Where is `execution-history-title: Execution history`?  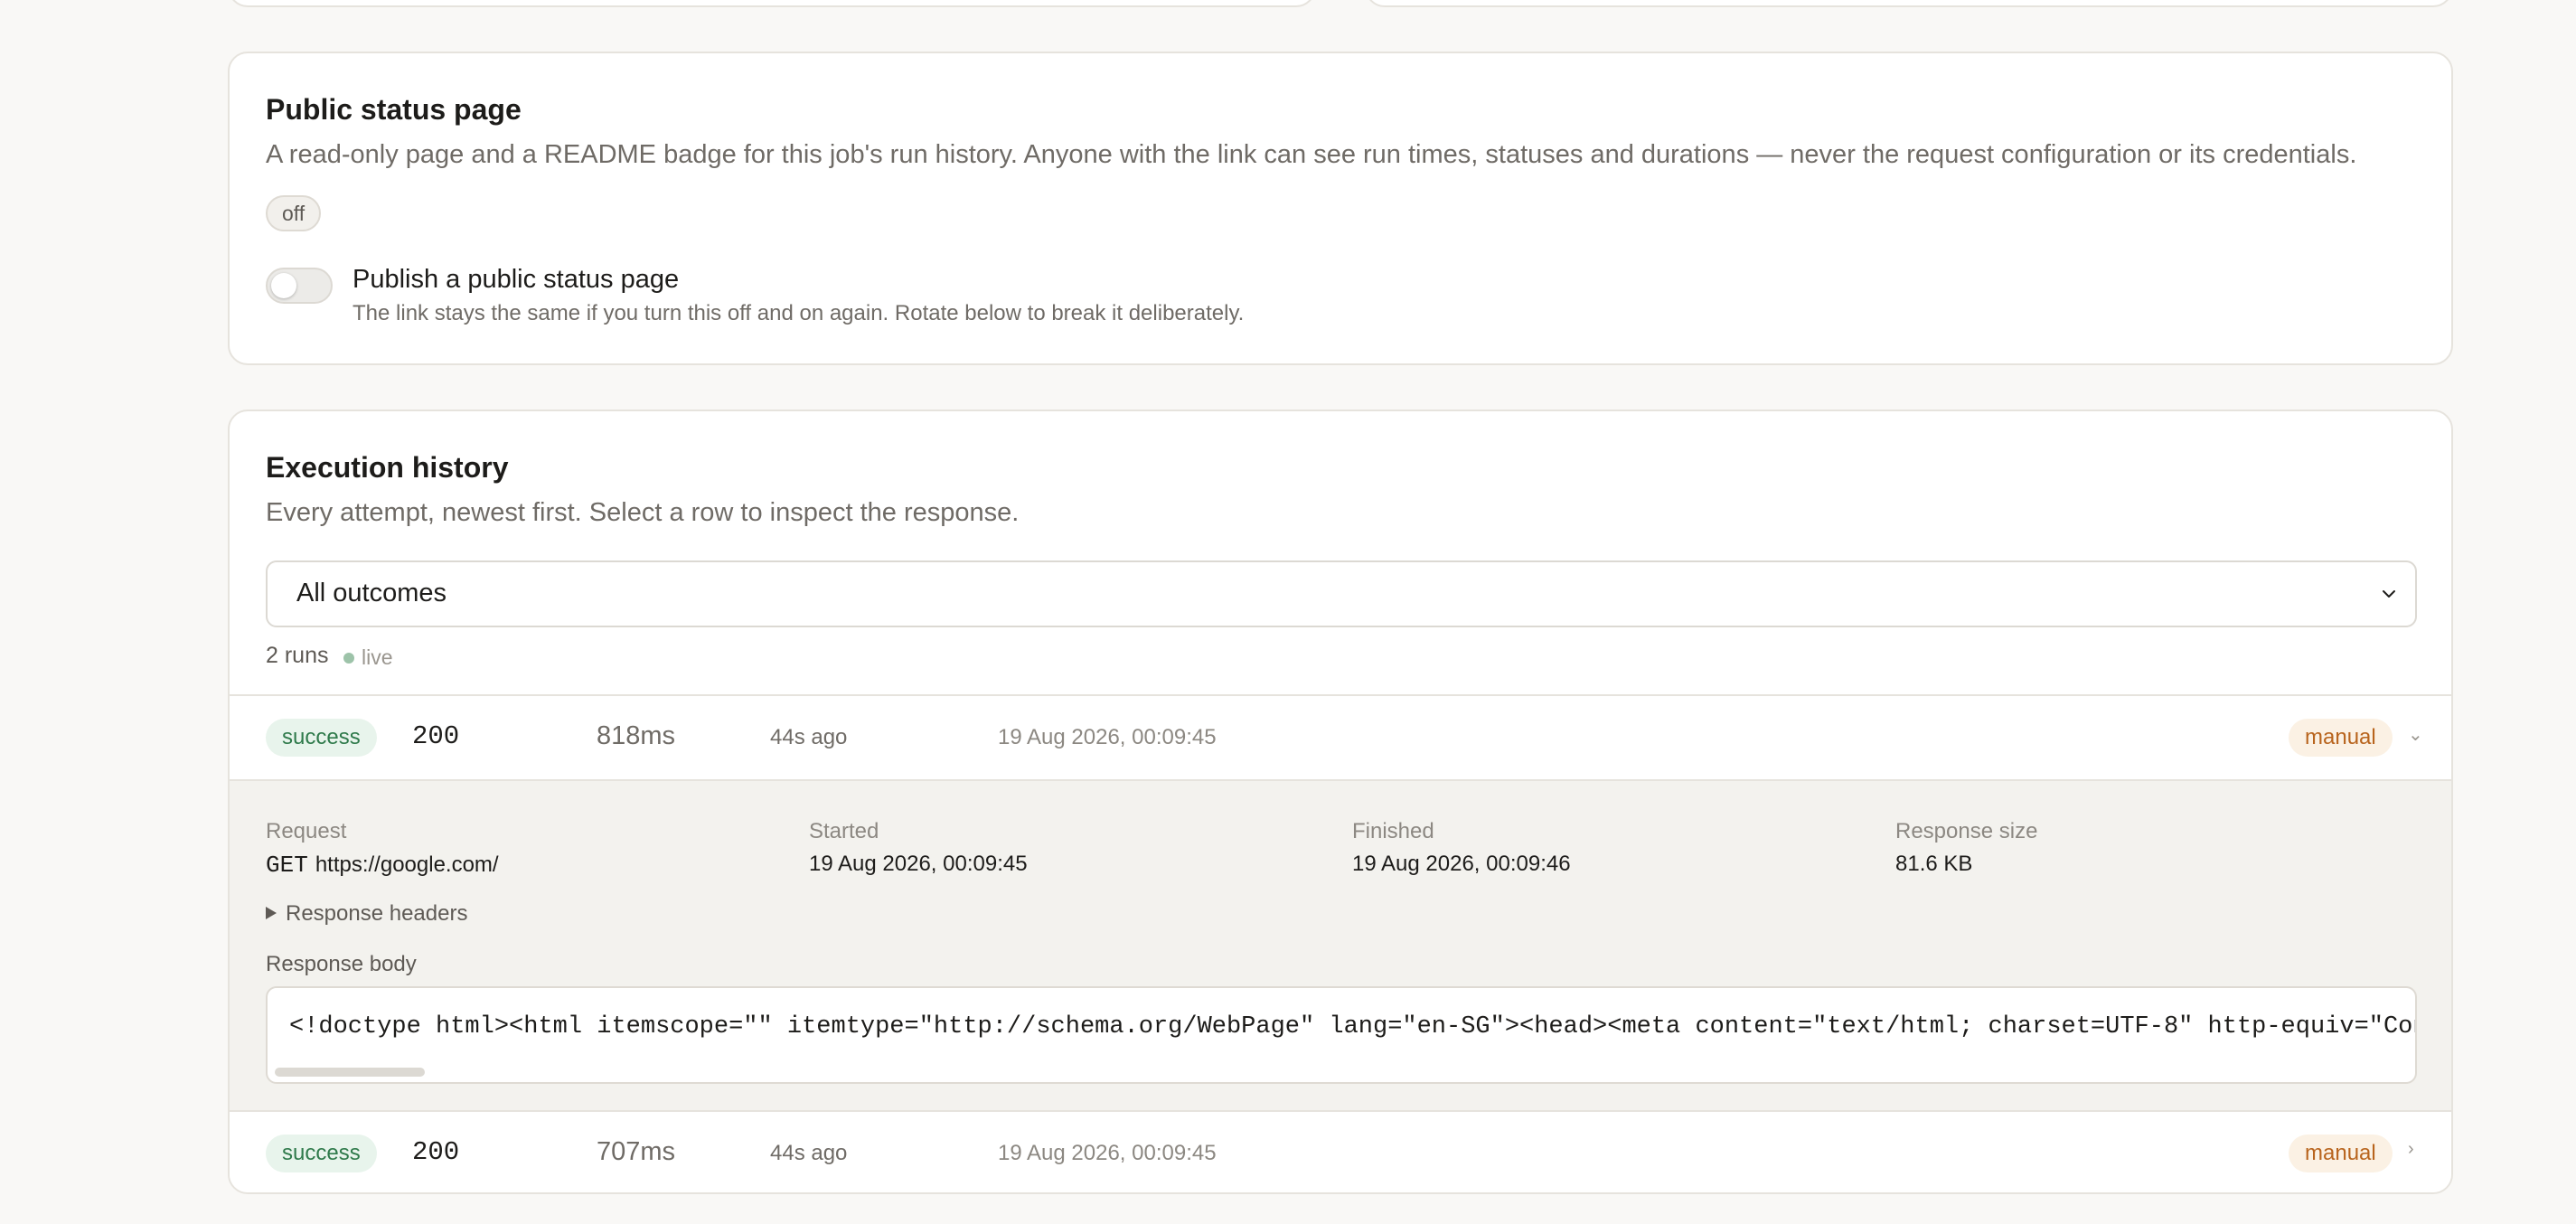
execution-history-title: Execution history is located at coordinates (388, 467).